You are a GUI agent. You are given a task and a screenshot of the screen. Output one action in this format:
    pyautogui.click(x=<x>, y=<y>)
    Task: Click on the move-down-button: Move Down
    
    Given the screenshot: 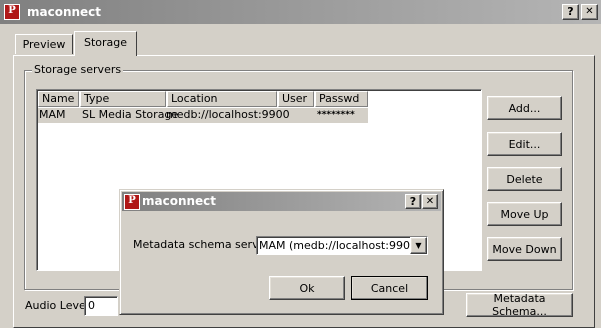 What is the action you would take?
    pyautogui.click(x=524, y=249)
    